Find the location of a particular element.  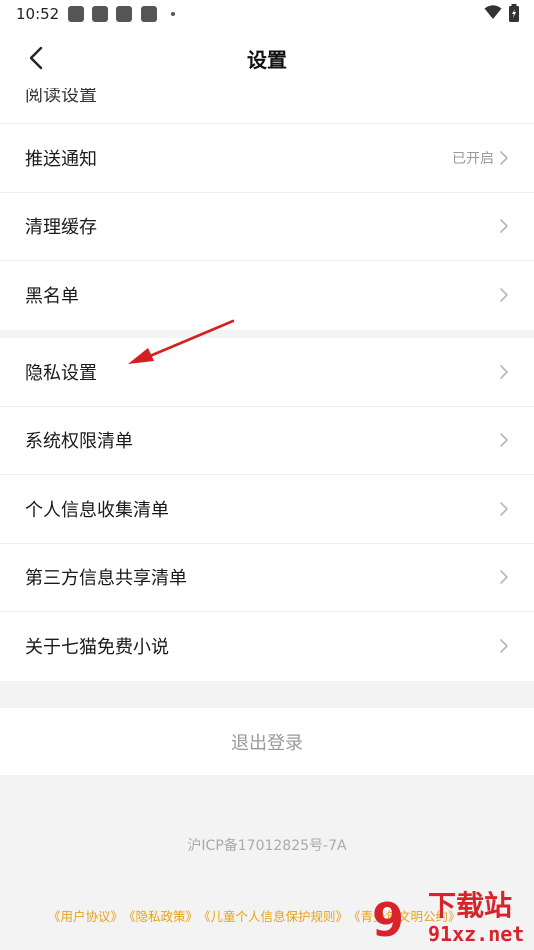

settings-item-label: 关于七猫免费小说 is located at coordinates (97, 648).